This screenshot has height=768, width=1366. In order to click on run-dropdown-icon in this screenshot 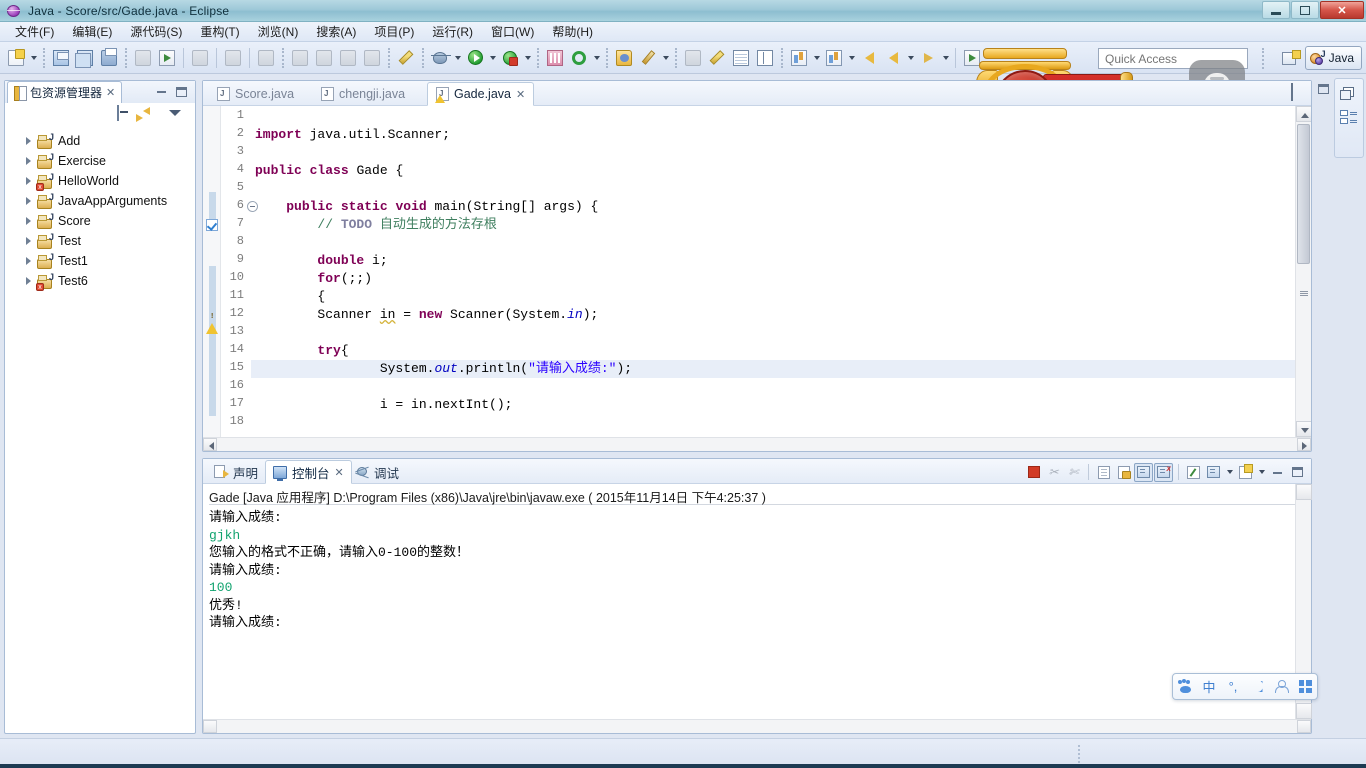, I will do `click(492, 58)`.